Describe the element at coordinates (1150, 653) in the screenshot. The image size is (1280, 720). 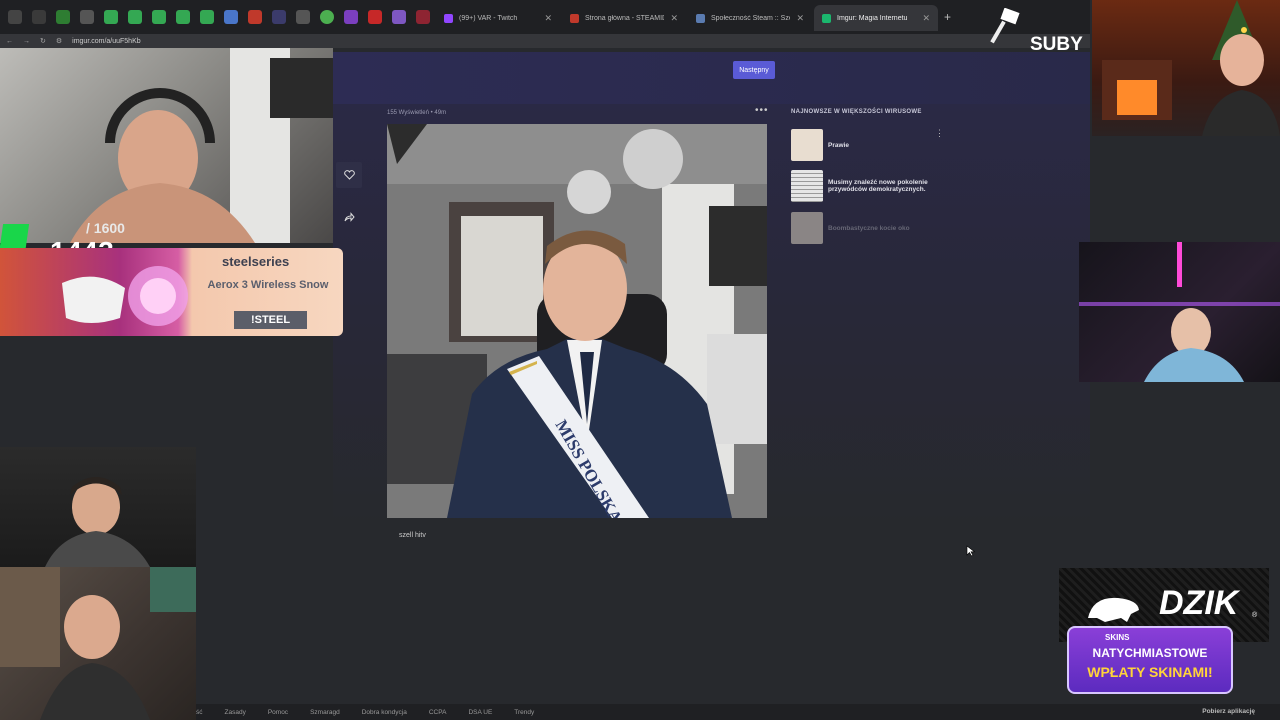
I see `promo-line-1: NATYCHMIASTOWE` at that location.